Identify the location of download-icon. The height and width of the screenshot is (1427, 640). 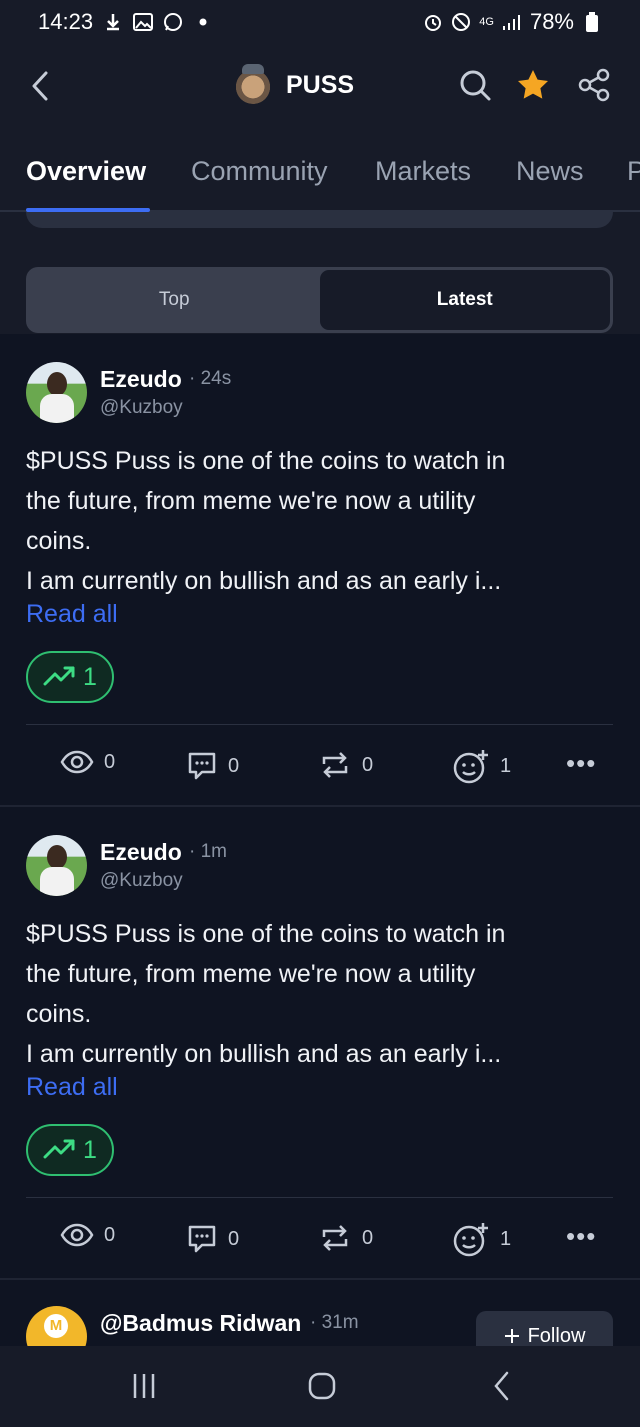
(113, 22).